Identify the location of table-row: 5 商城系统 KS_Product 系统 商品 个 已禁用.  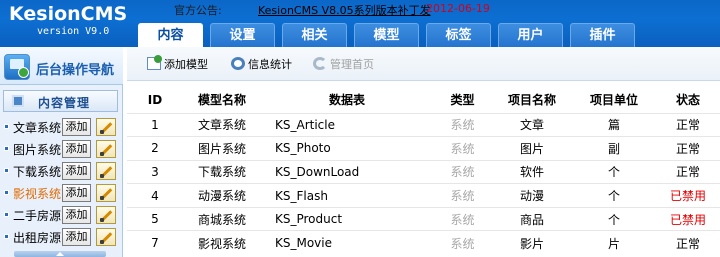
(423, 218).